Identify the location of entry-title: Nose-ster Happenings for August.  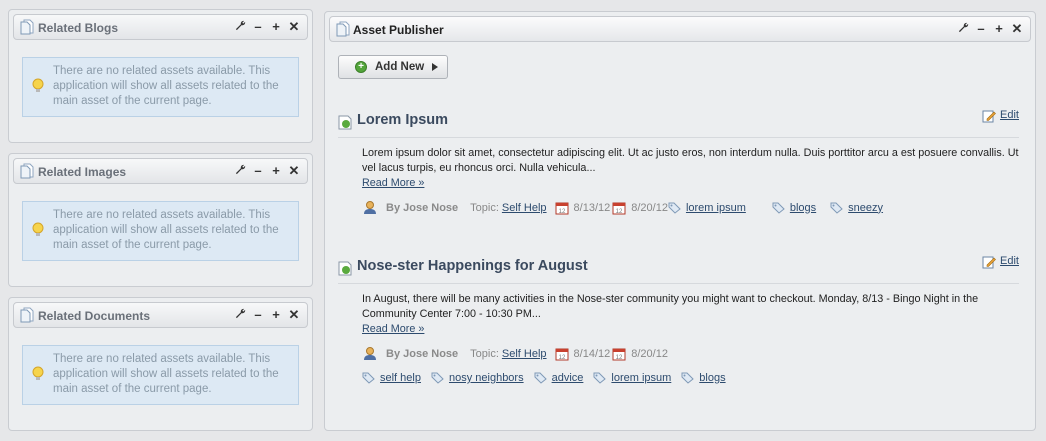
(472, 266).